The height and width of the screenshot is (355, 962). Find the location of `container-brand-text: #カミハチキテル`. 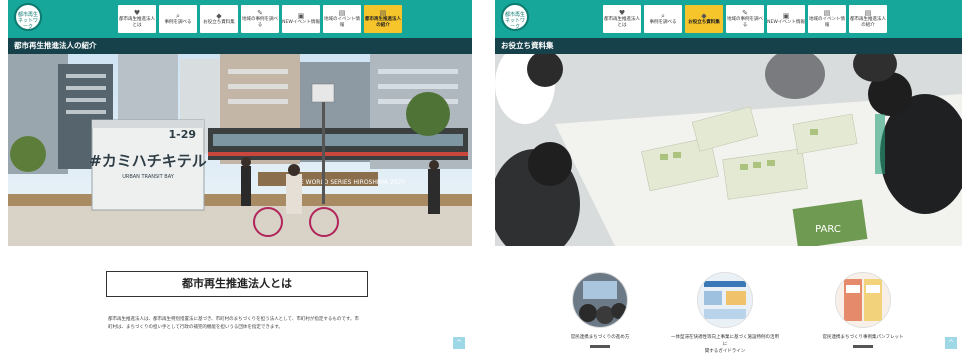

container-brand-text: #カミハチキテル is located at coordinates (148, 161).